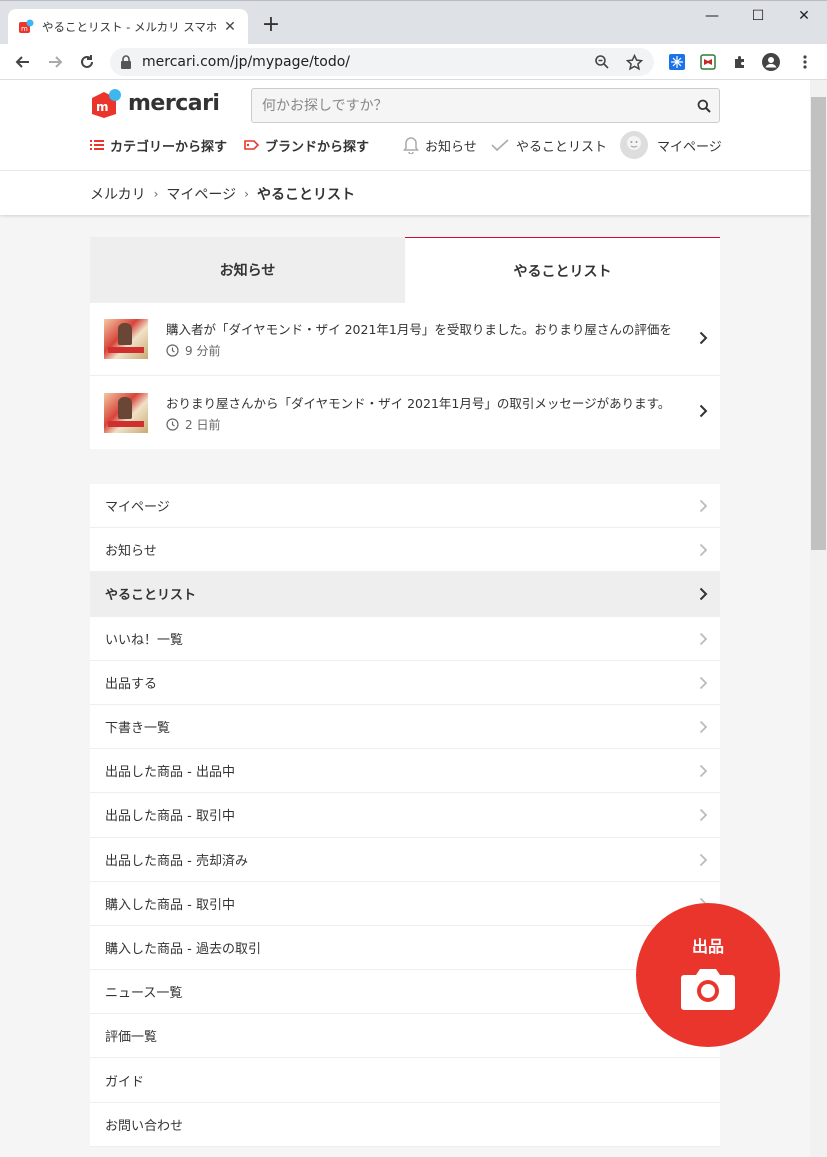  I want to click on menu-label: やることリスト, so click(151, 596).